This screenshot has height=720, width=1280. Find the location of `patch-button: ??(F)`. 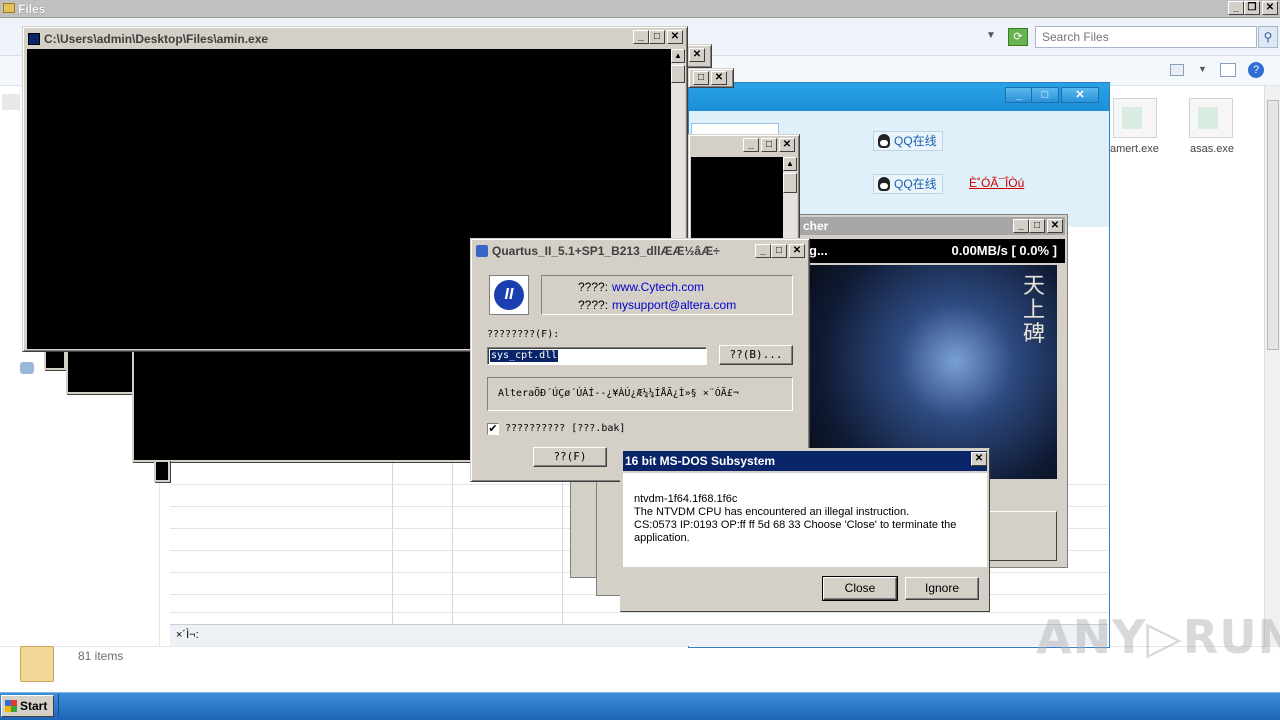

patch-button: ??(F) is located at coordinates (570, 457).